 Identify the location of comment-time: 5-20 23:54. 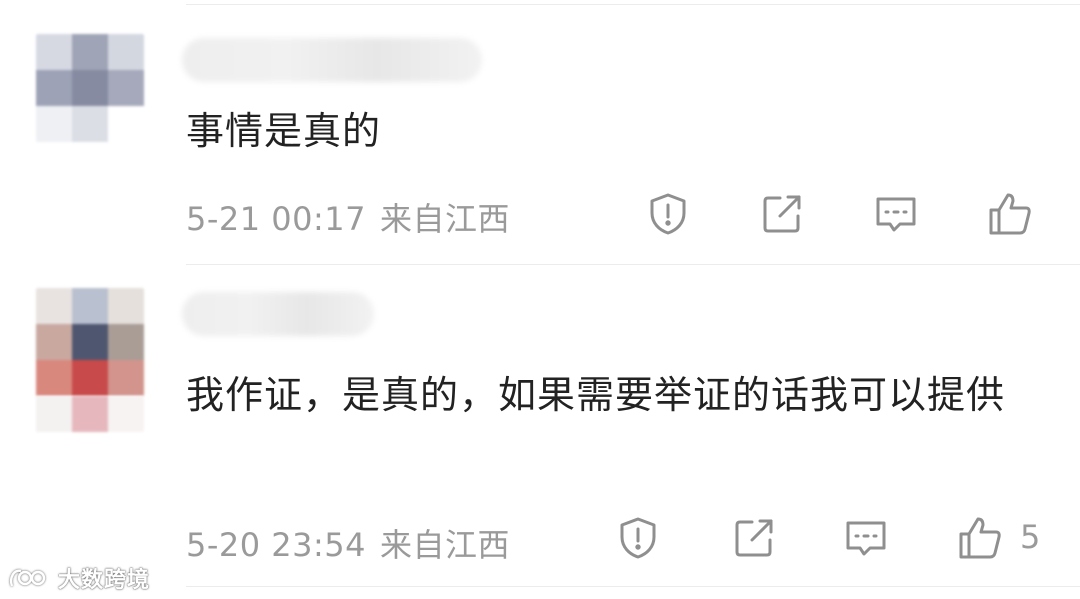
(276, 545).